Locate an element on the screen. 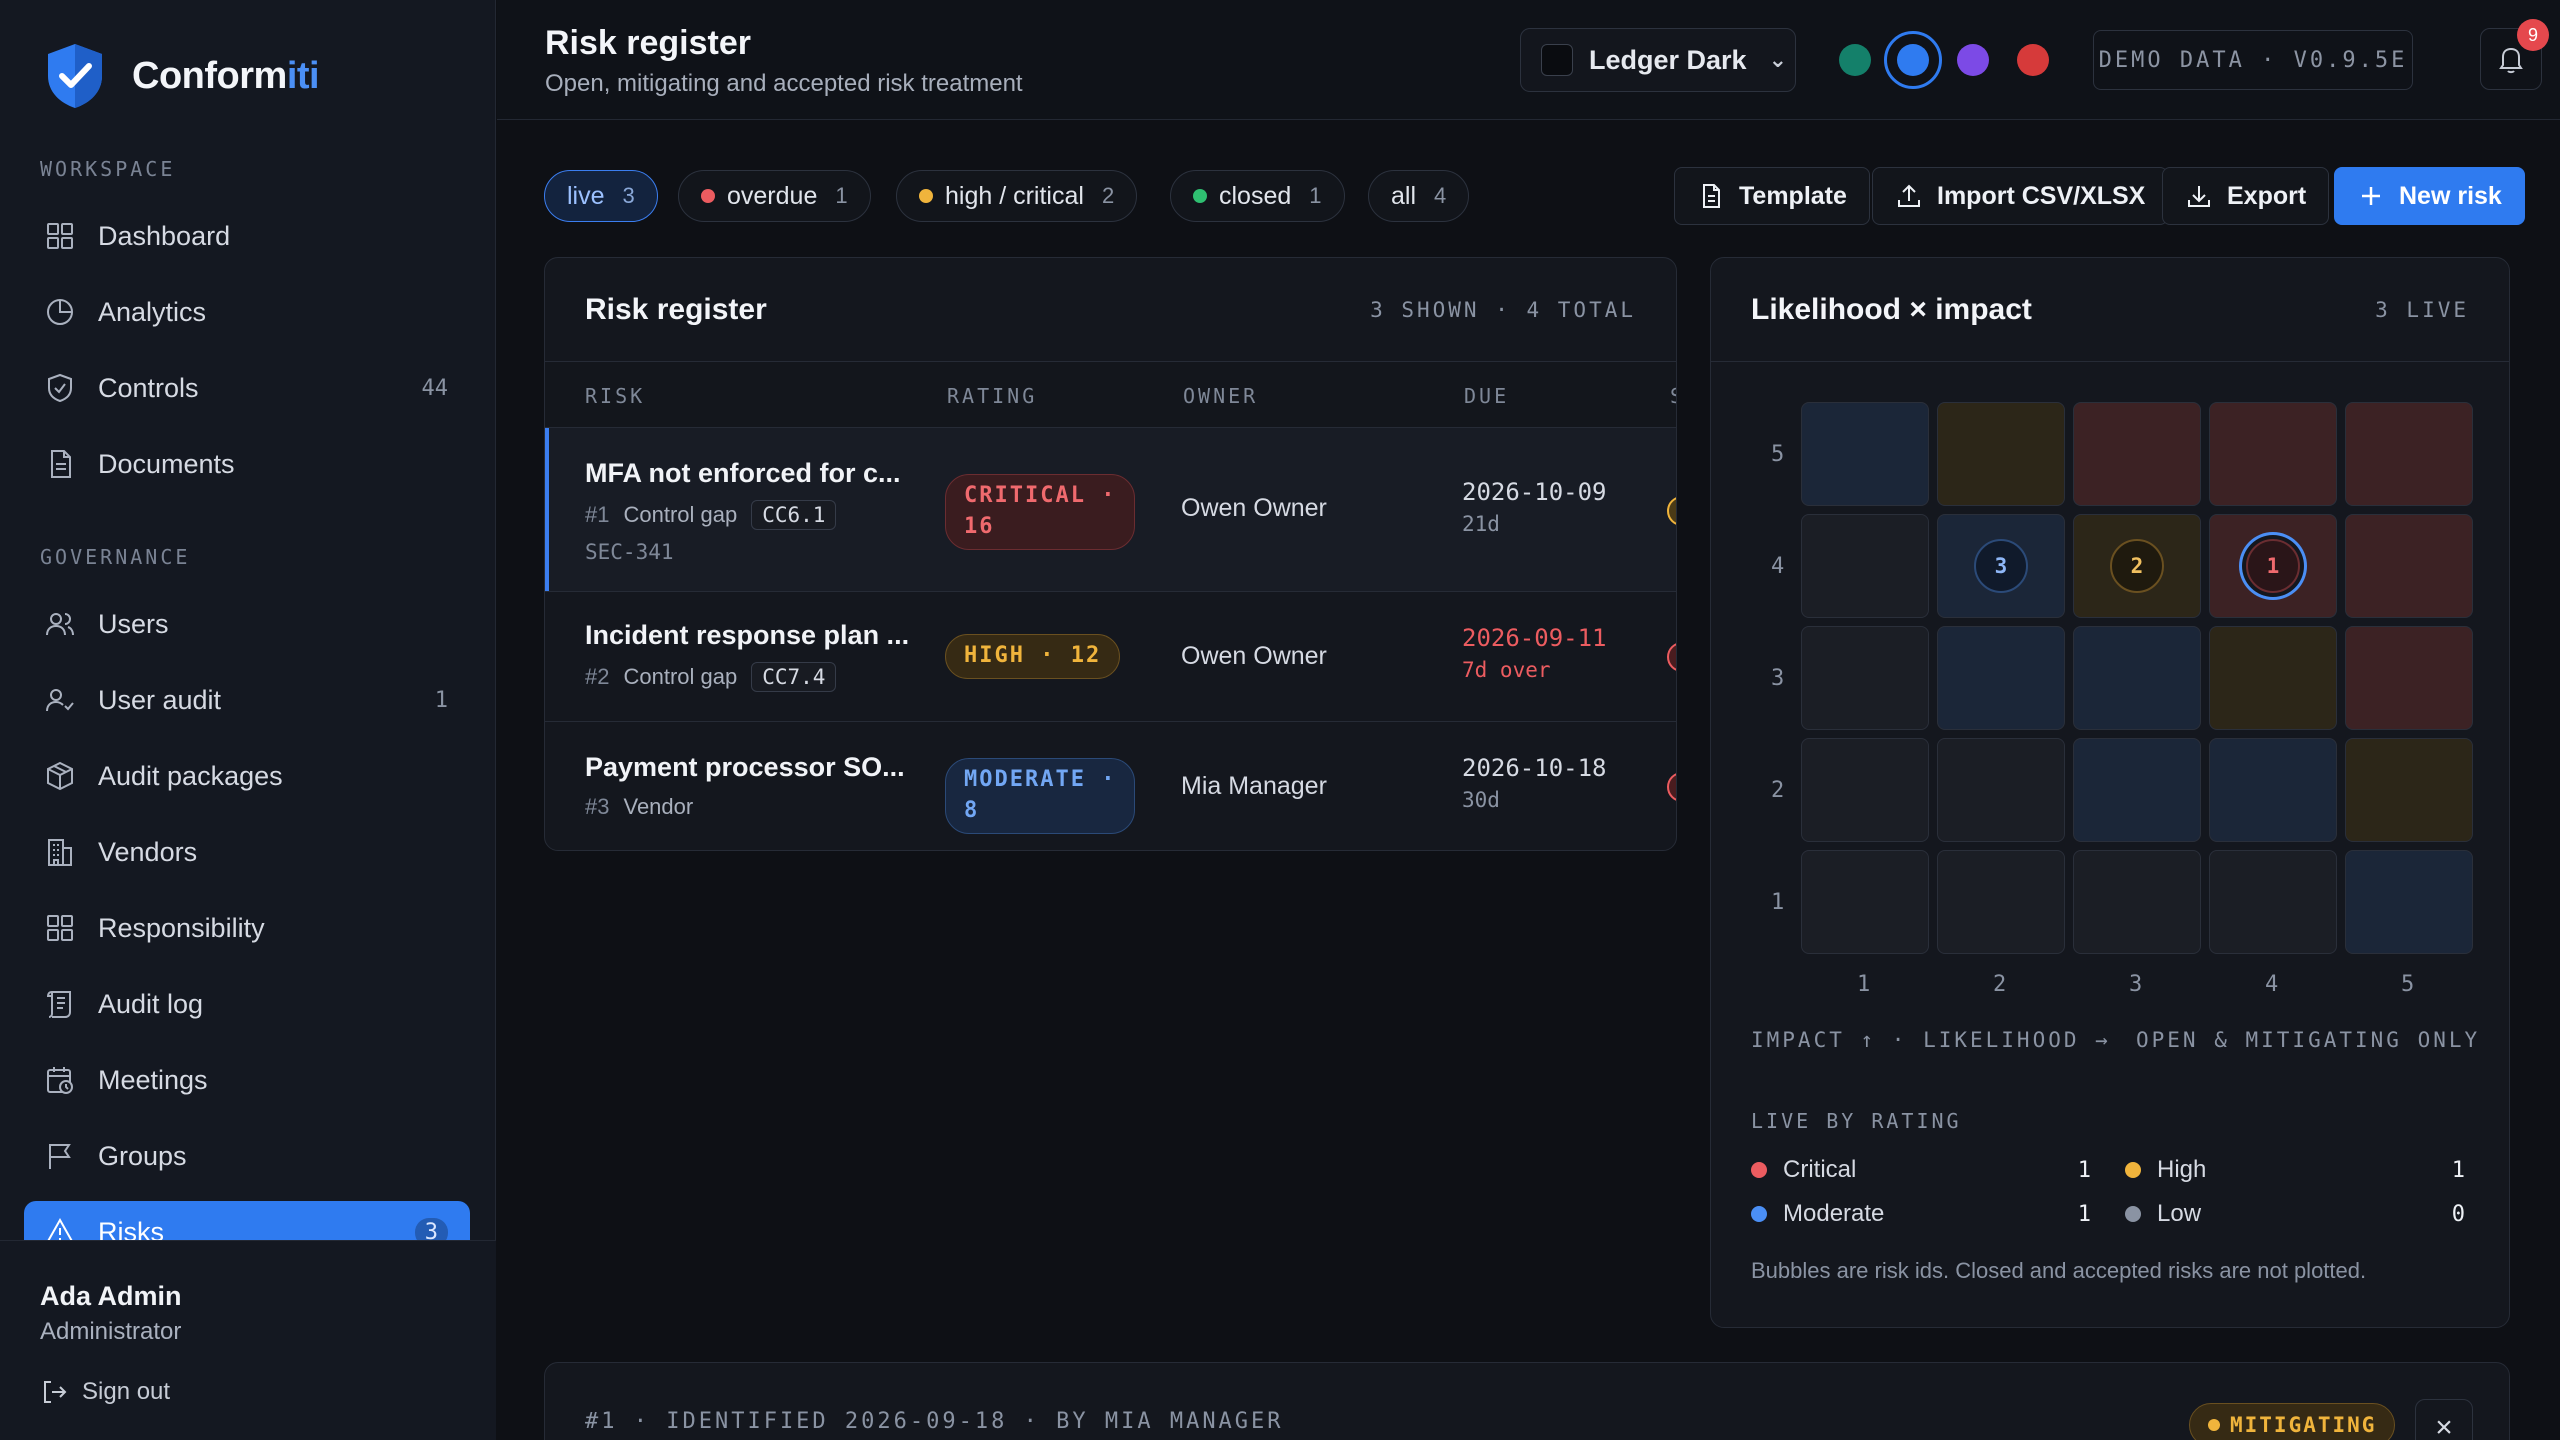 The width and height of the screenshot is (2560, 1440). sidebar-item-analytics: Analytics is located at coordinates (247, 312).